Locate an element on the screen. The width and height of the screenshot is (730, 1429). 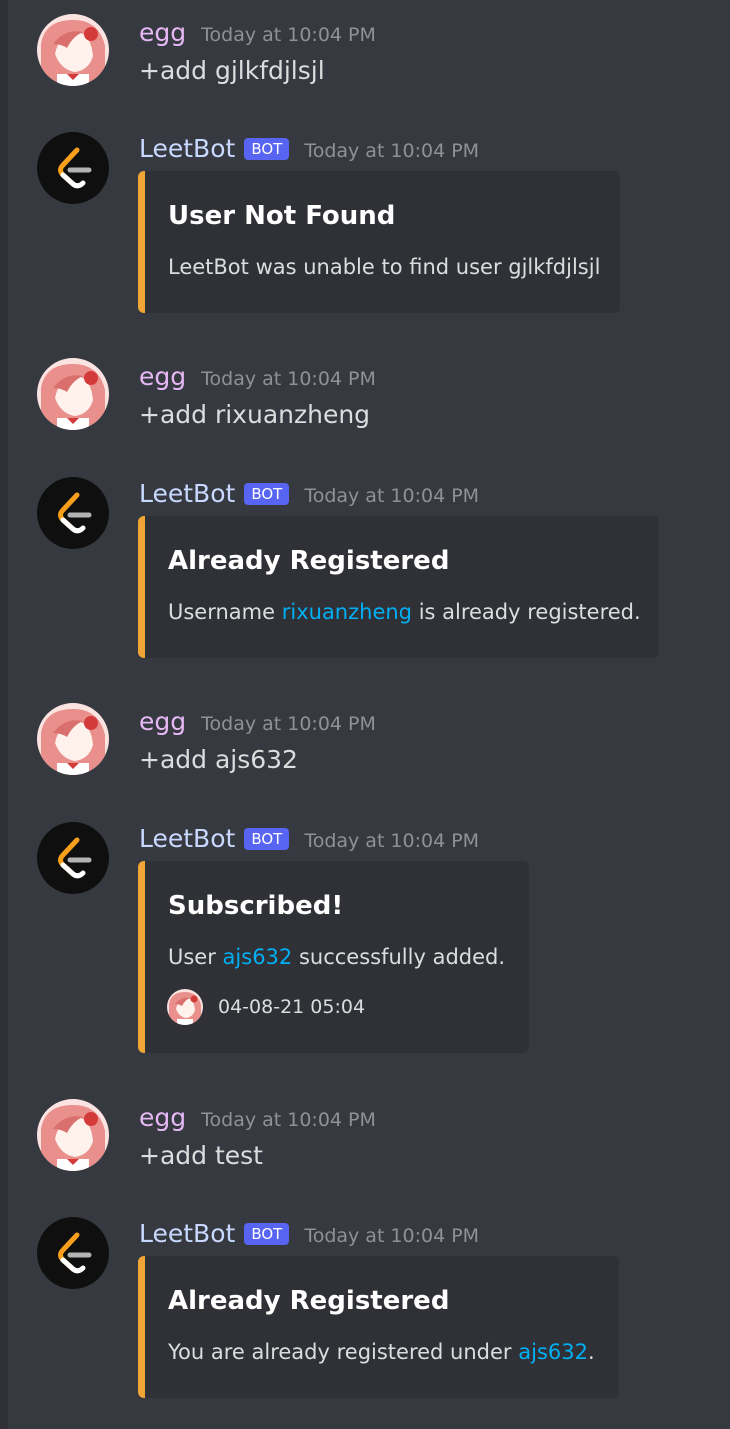
message-text: +add gjlkfdjlsjl is located at coordinates (232, 70).